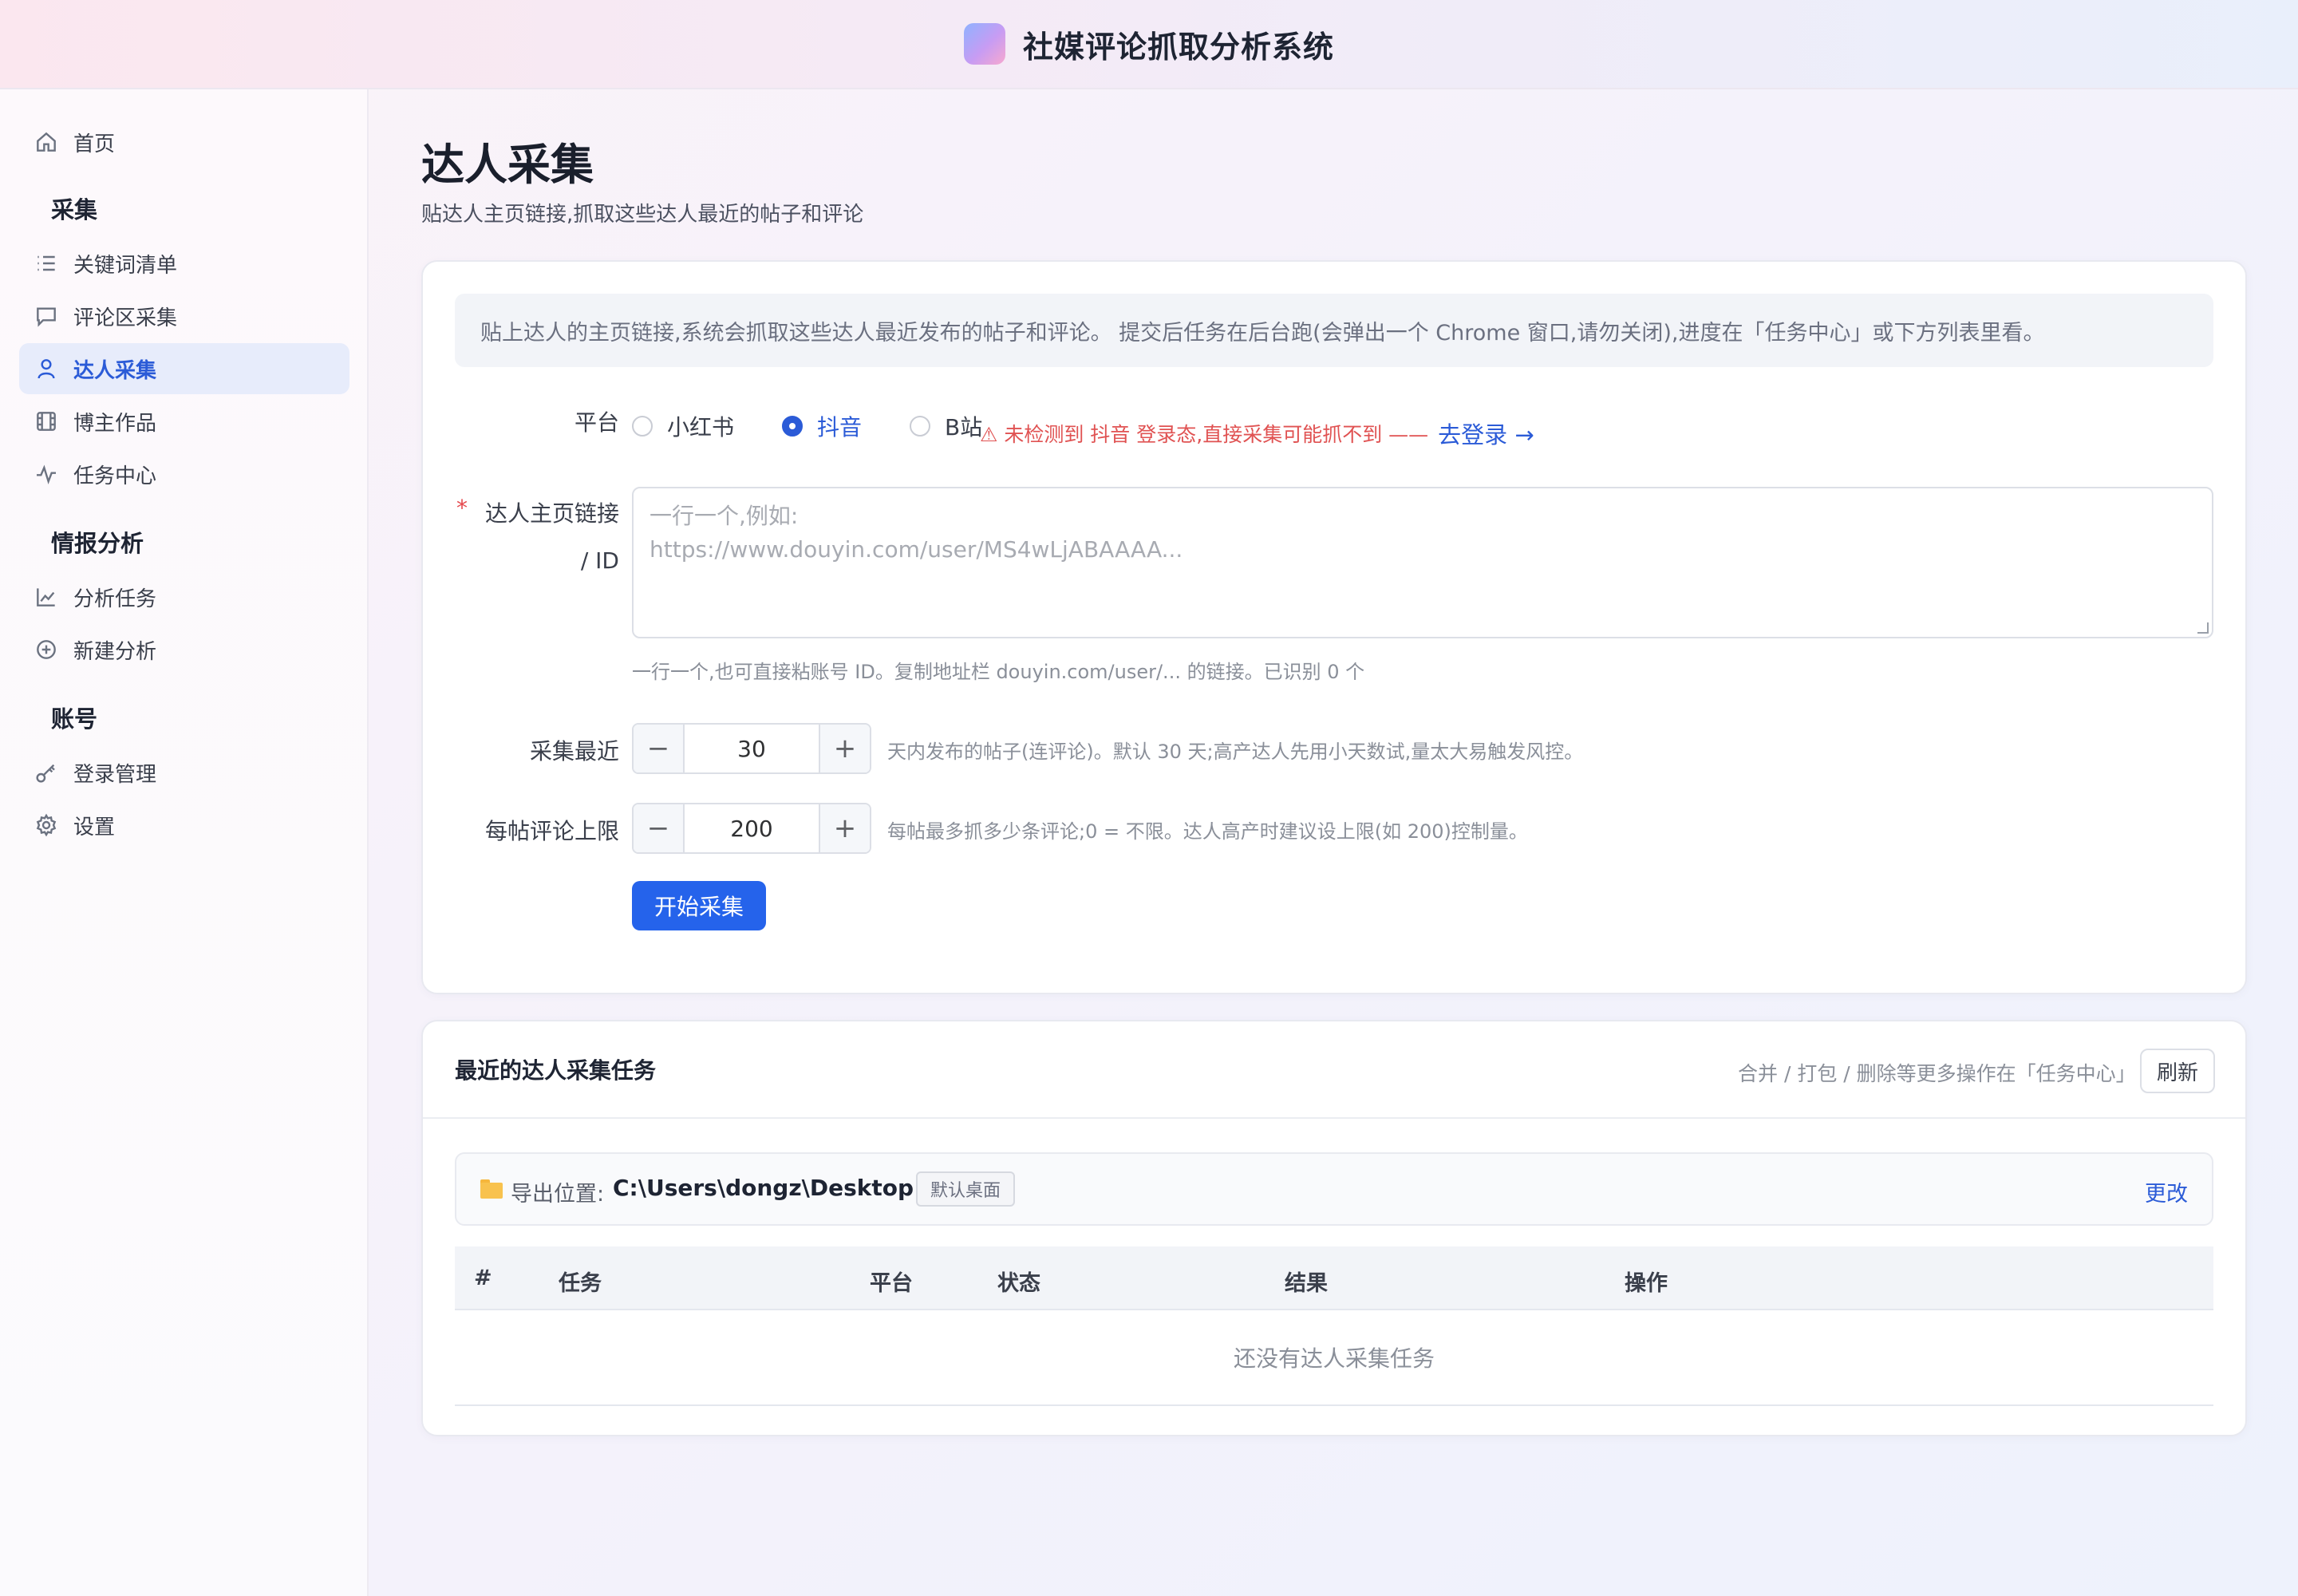  What do you see at coordinates (642, 215) in the screenshot?
I see `page-subtitle: 贴达人主页链接,抓取这些达人最近的帖子和评论` at bounding box center [642, 215].